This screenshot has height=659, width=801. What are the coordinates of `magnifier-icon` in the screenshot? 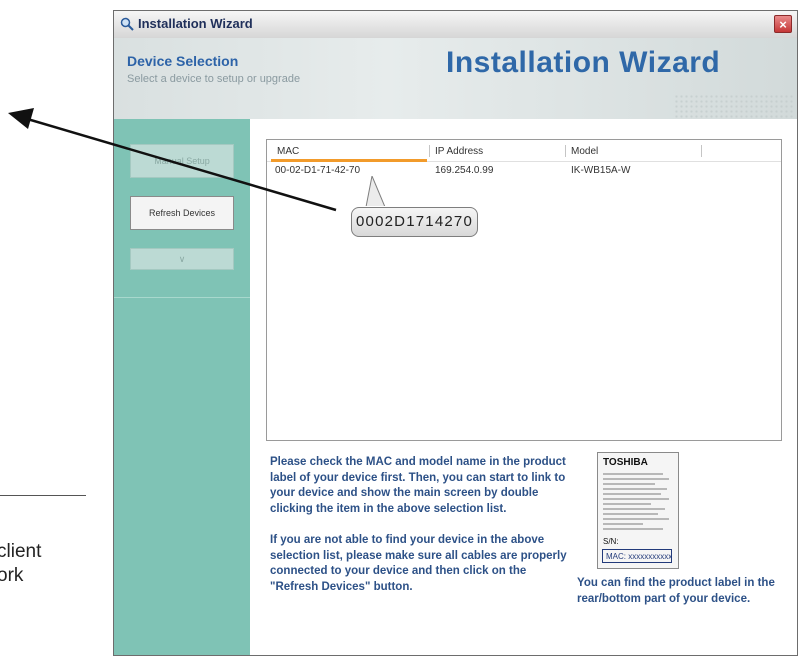 It's located at (127, 24).